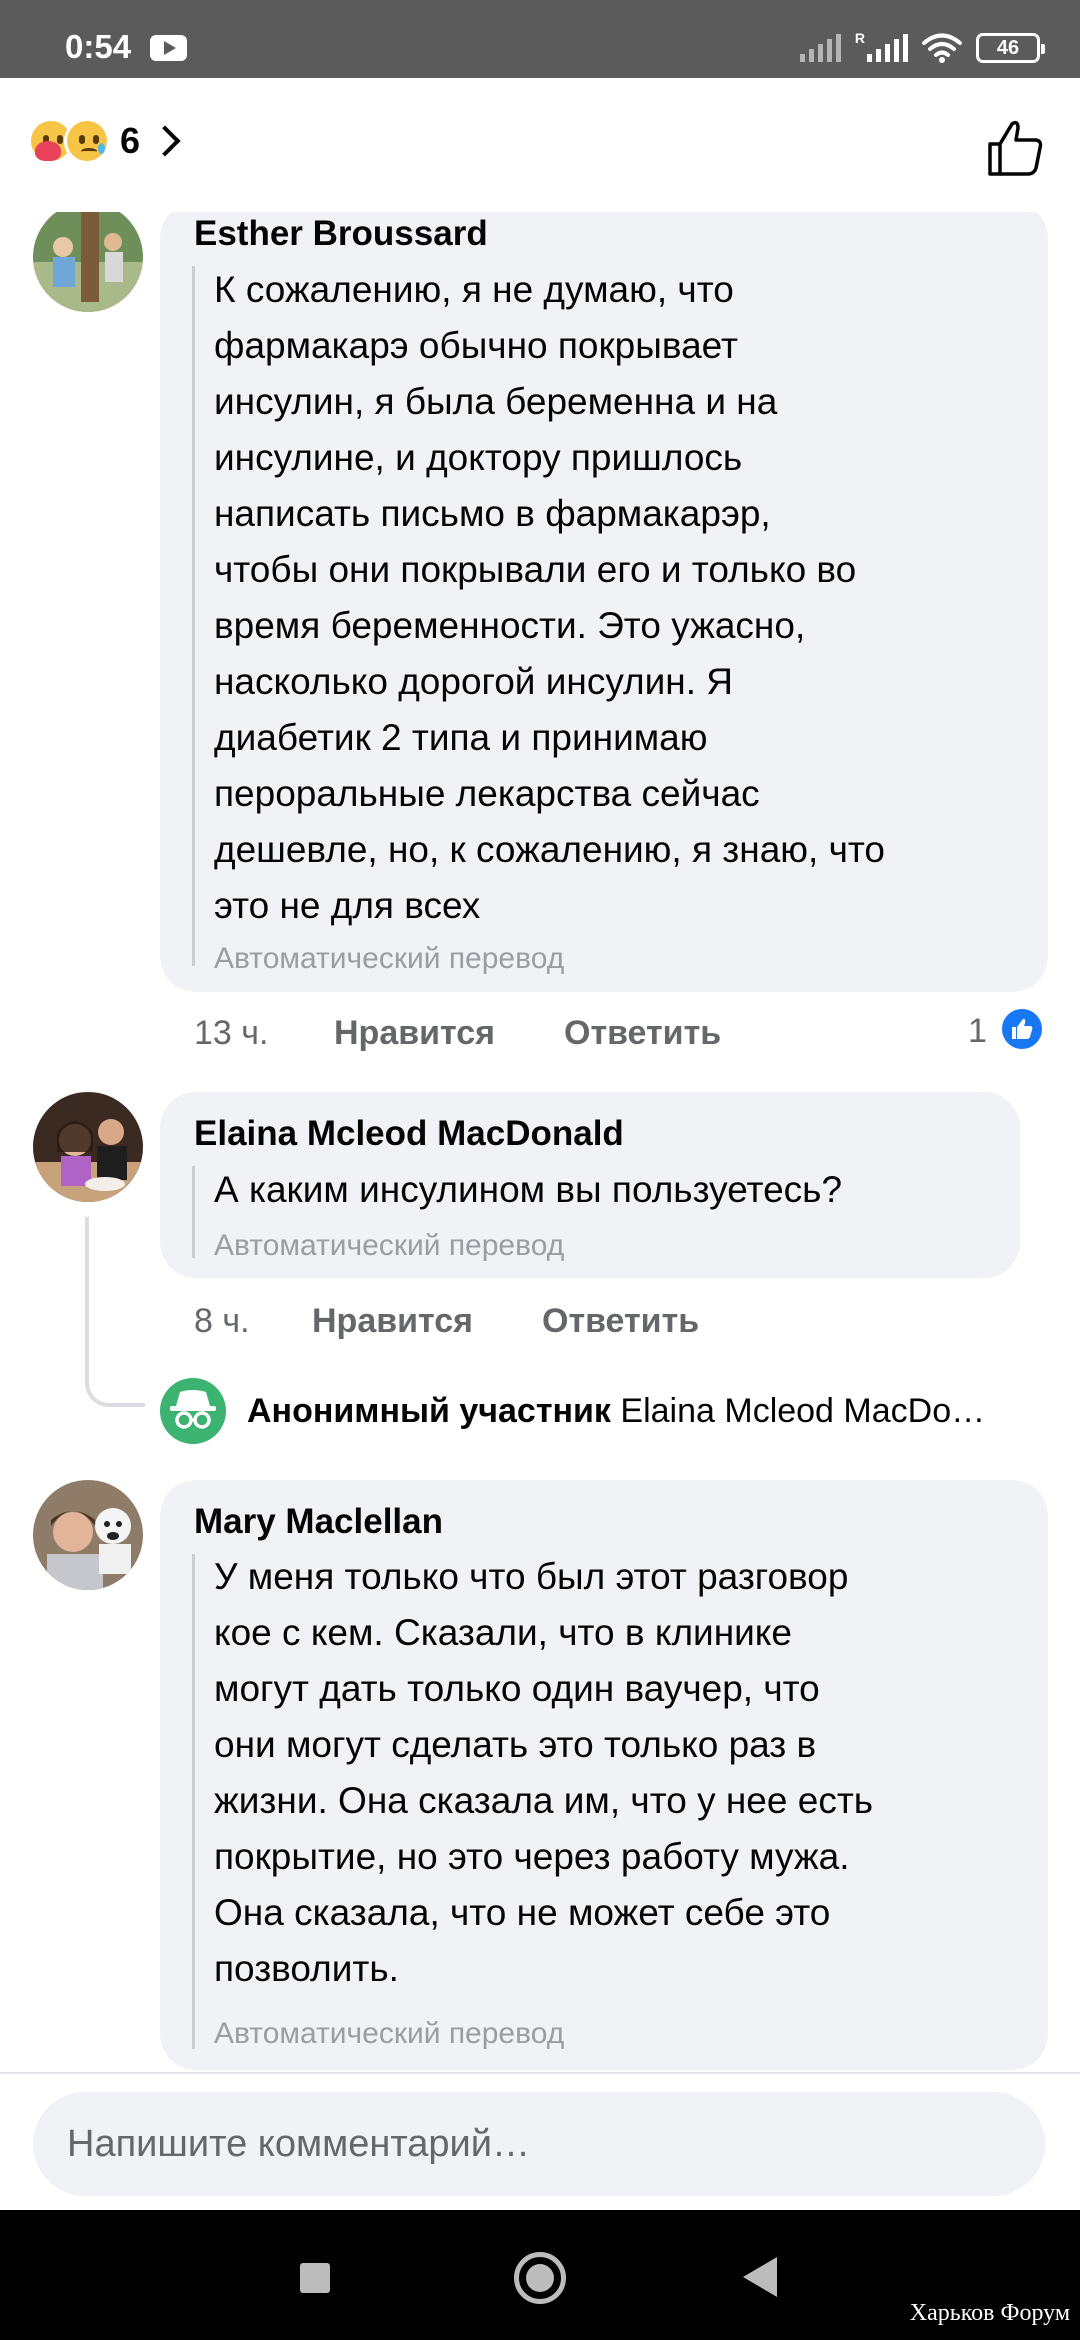 This screenshot has height=2340, width=1080. Describe the element at coordinates (887, 48) in the screenshot. I see `signal-roaming-icon` at that location.